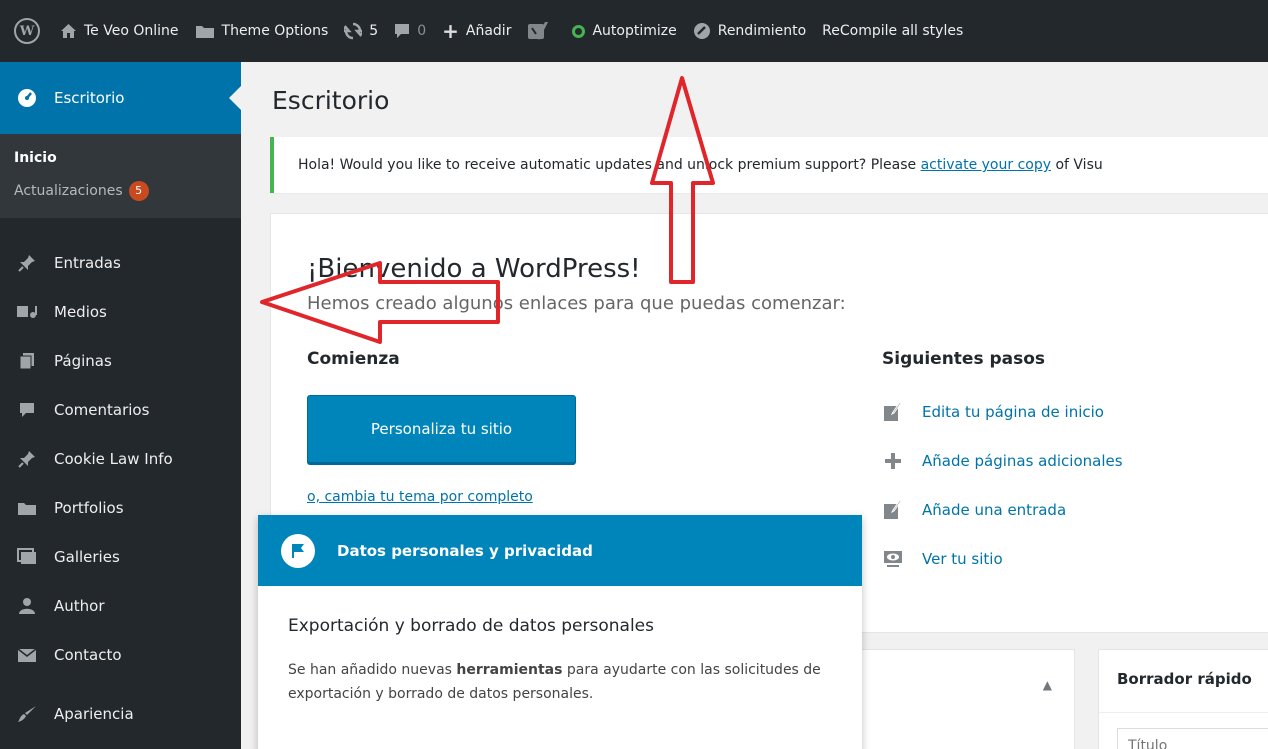 The width and height of the screenshot is (1268, 749). I want to click on recompile-link: ReCompile all styles, so click(892, 31).